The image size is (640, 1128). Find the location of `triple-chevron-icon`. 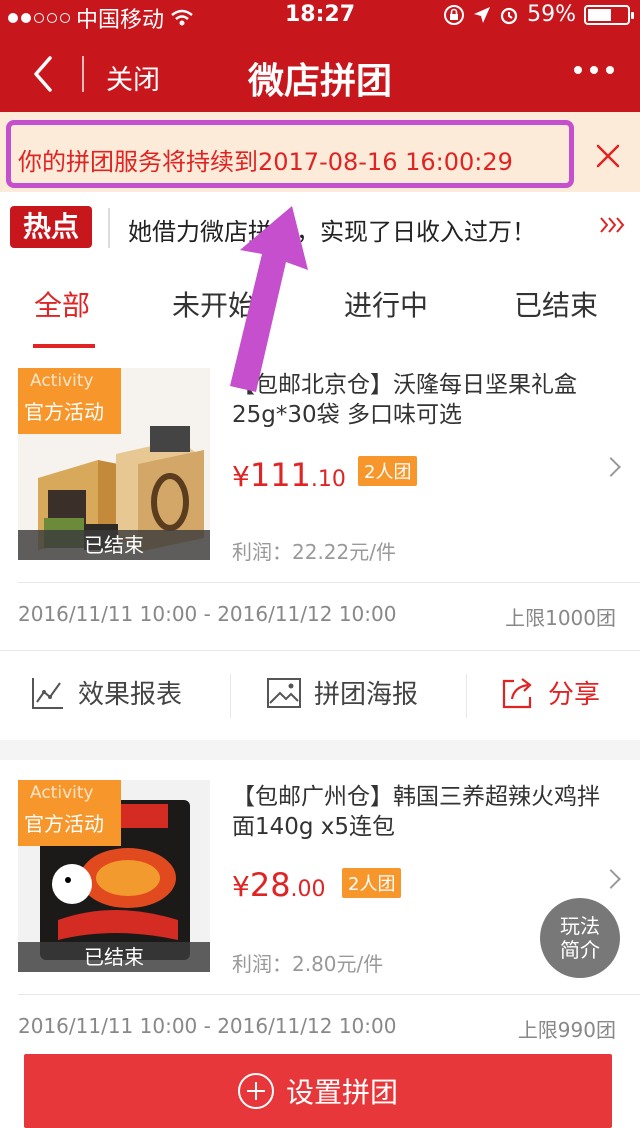

triple-chevron-icon is located at coordinates (612, 225).